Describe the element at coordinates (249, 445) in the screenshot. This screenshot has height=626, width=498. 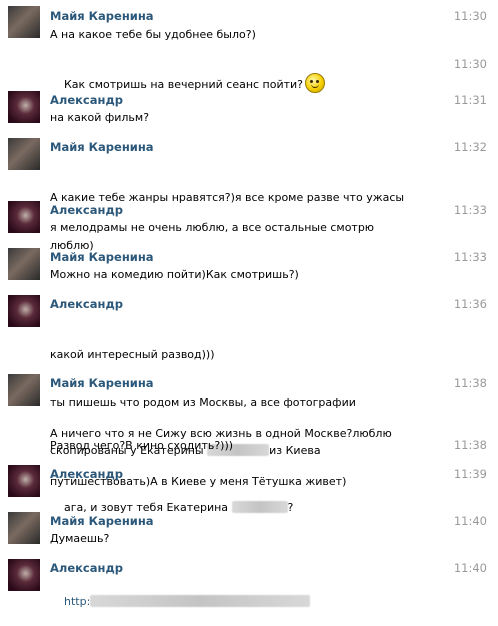
I see `message-item: 11:38 Развод чего?В кино сходить?)))` at that location.